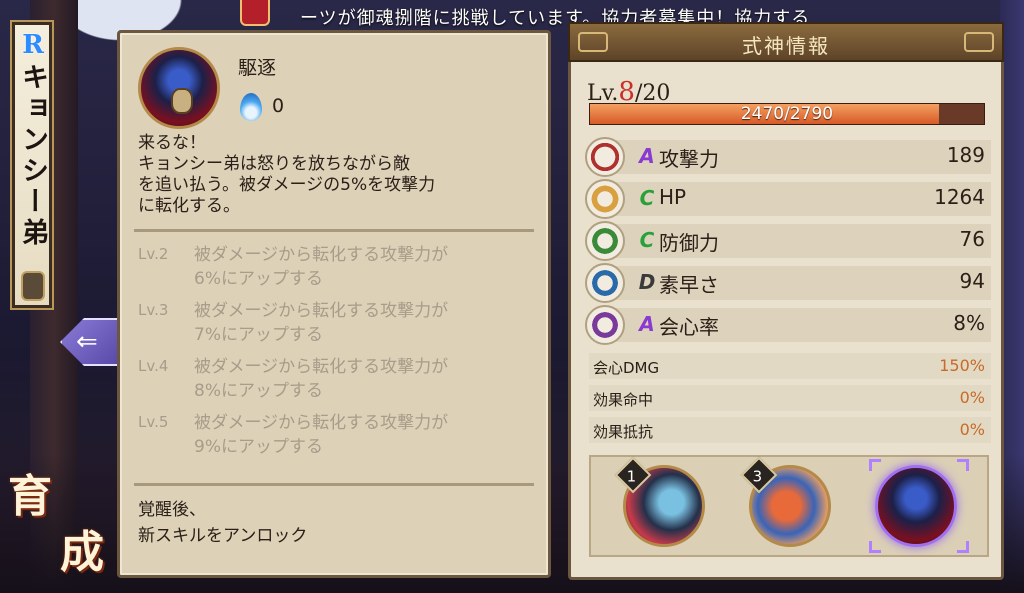  I want to click on skill-level-text: 被ダメージから転化する攻撃力が 8%にアップする, so click(364, 379).